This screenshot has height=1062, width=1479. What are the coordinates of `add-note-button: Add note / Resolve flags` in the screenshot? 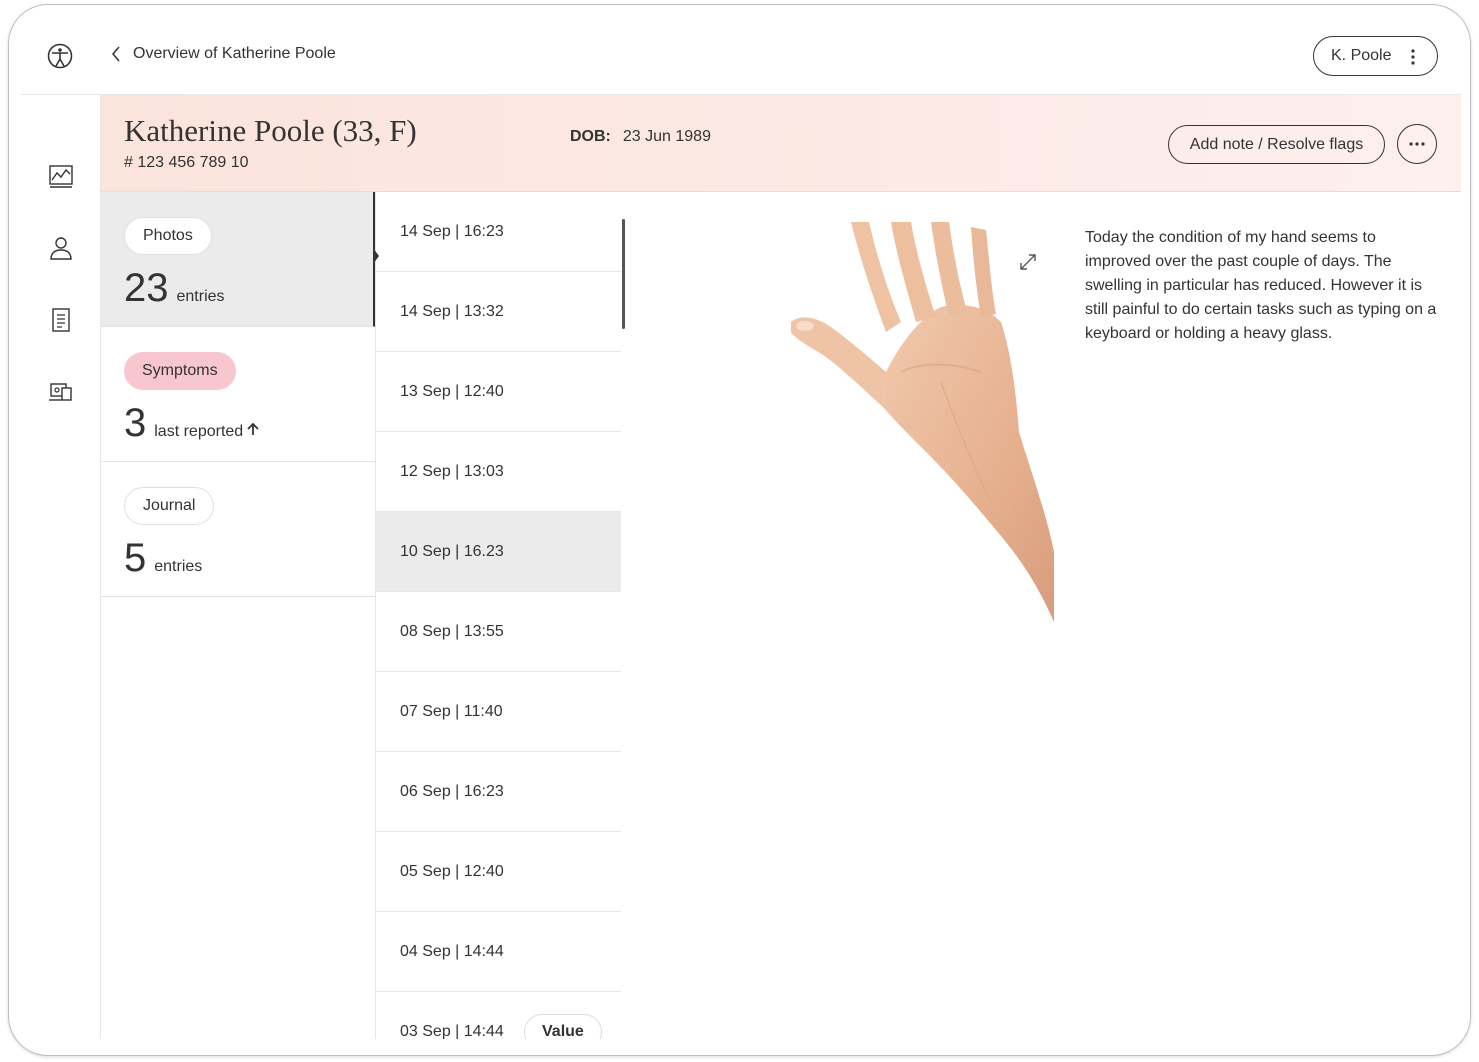 It's located at (1276, 144).